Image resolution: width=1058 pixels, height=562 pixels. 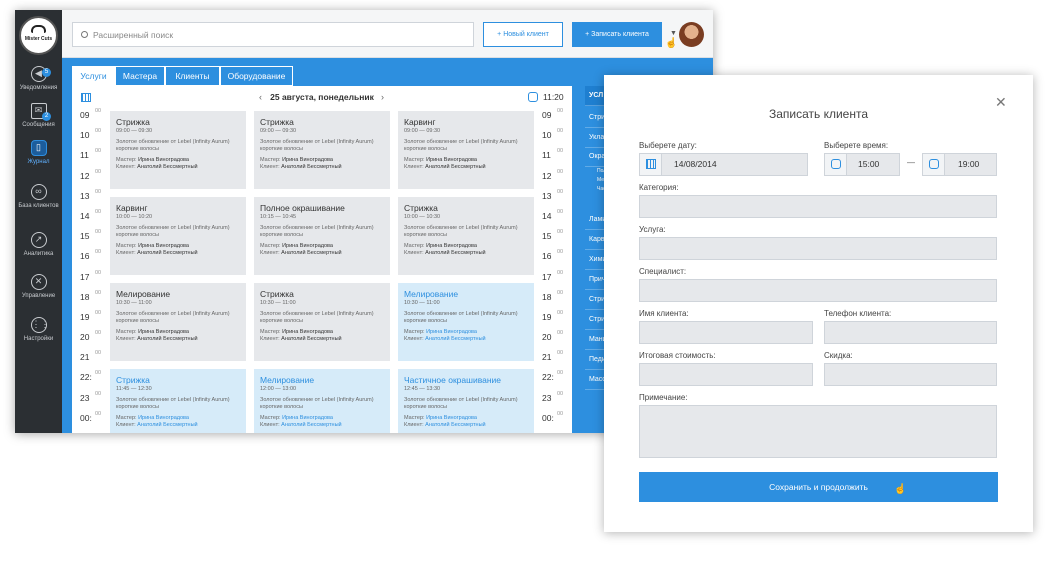 I want to click on appointment-time: 11:45 — 12:30, so click(x=134, y=389).